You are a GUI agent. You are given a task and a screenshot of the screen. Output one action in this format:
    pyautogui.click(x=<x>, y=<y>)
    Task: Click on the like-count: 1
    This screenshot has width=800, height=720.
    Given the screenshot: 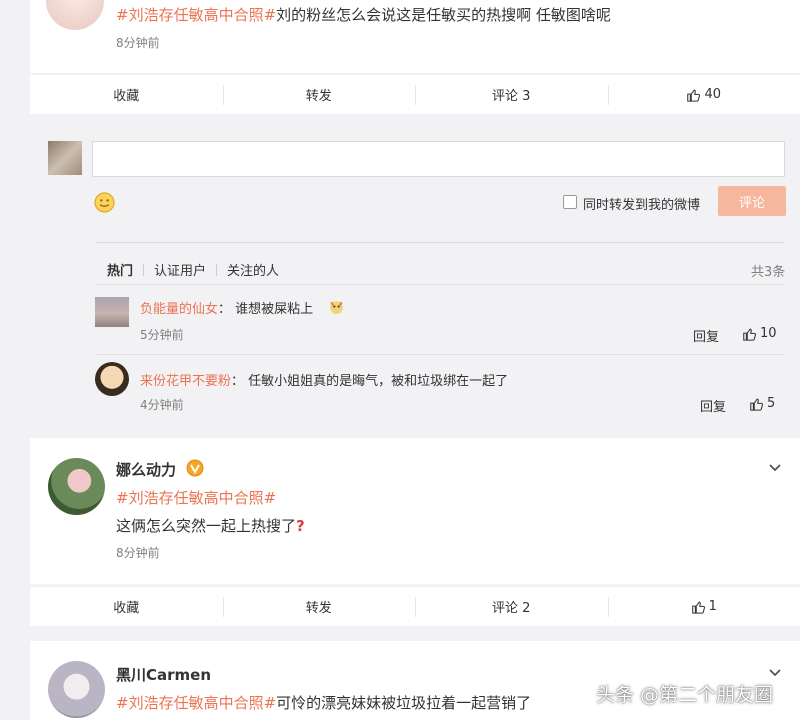 What is the action you would take?
    pyautogui.click(x=712, y=606)
    